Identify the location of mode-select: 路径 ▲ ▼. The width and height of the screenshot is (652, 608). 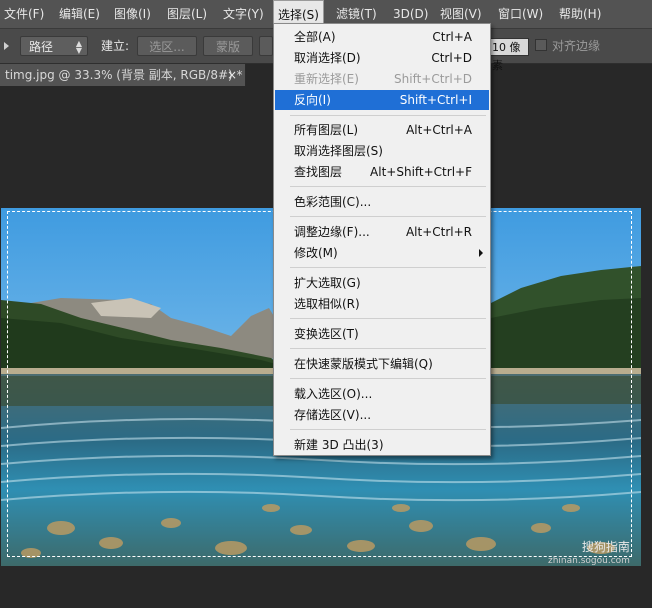
(54, 46).